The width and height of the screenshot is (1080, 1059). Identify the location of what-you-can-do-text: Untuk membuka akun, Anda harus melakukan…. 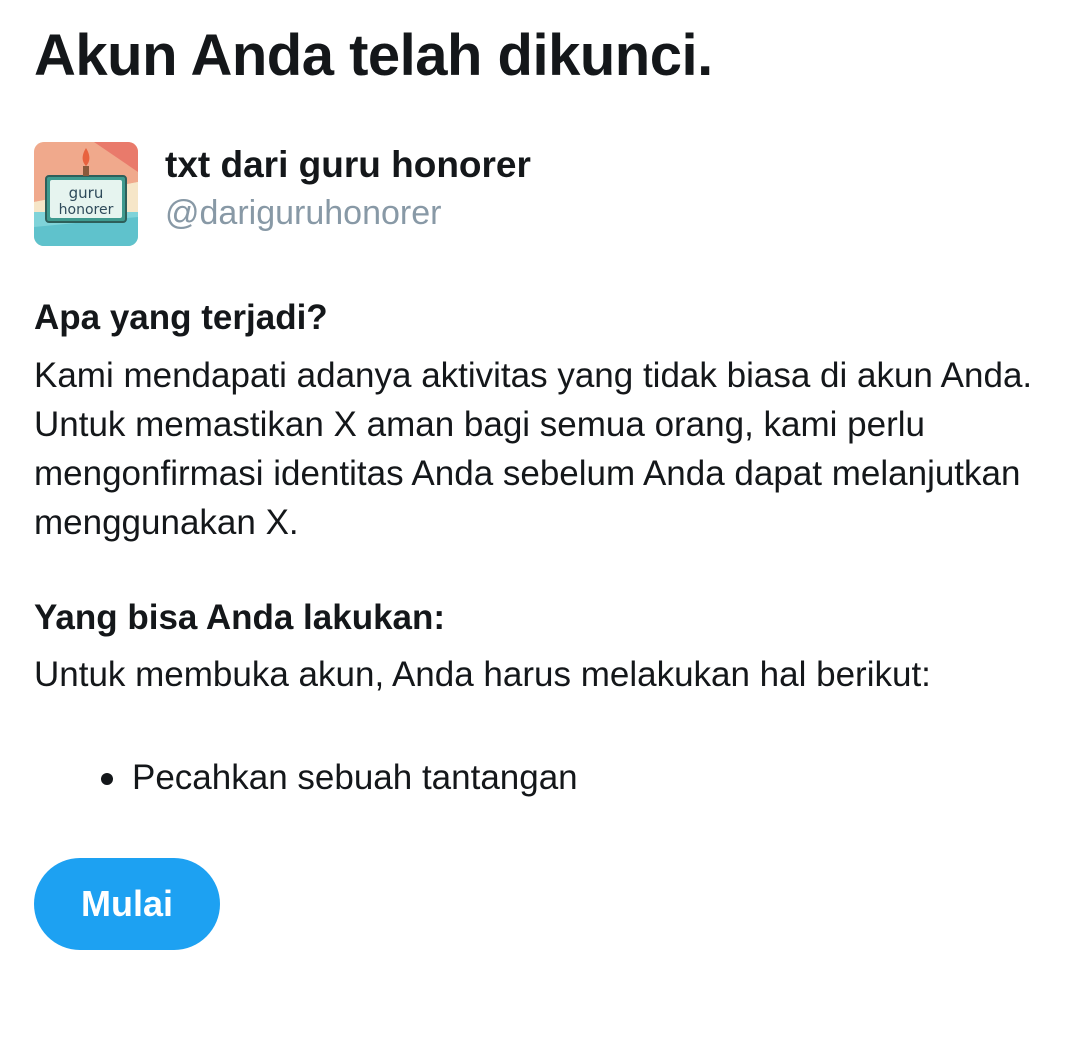
(482, 674).